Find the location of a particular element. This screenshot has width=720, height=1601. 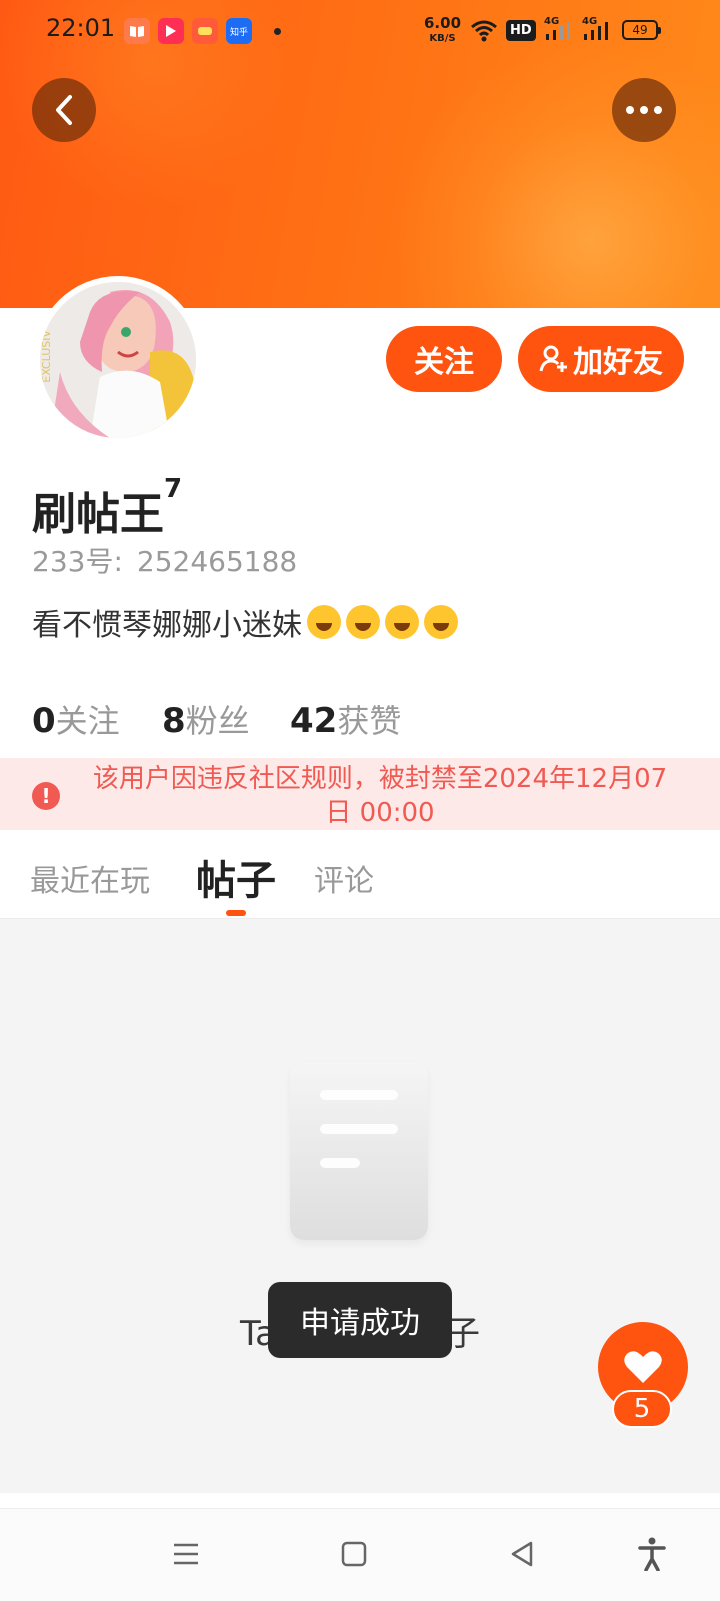

add-friend-button: 加好友 is located at coordinates (601, 359).